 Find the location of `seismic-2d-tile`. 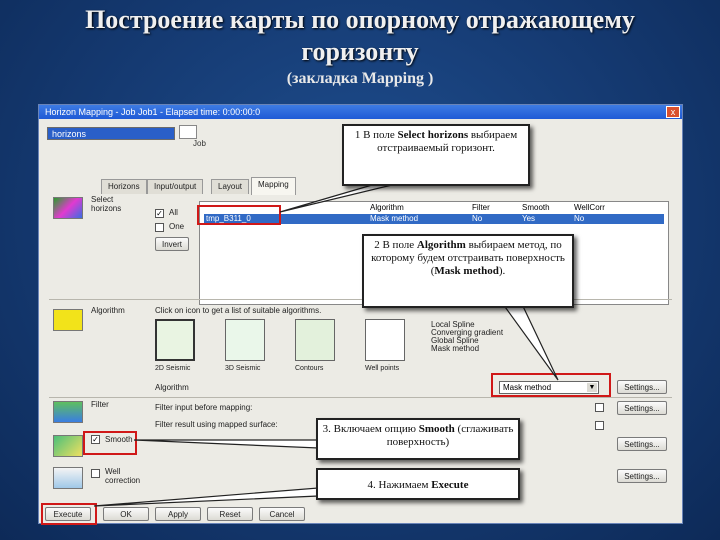

seismic-2d-tile is located at coordinates (175, 340).